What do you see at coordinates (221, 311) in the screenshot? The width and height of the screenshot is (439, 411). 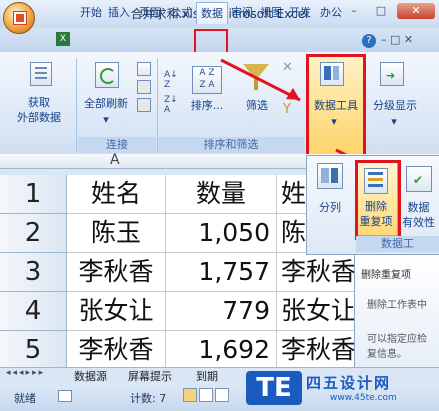 I see `cell-qty: 779` at bounding box center [221, 311].